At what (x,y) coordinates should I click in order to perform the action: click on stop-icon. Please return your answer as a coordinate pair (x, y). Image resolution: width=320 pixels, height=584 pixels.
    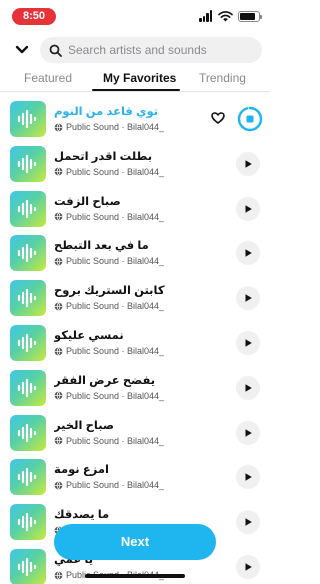
    Looking at the image, I should click on (250, 119).